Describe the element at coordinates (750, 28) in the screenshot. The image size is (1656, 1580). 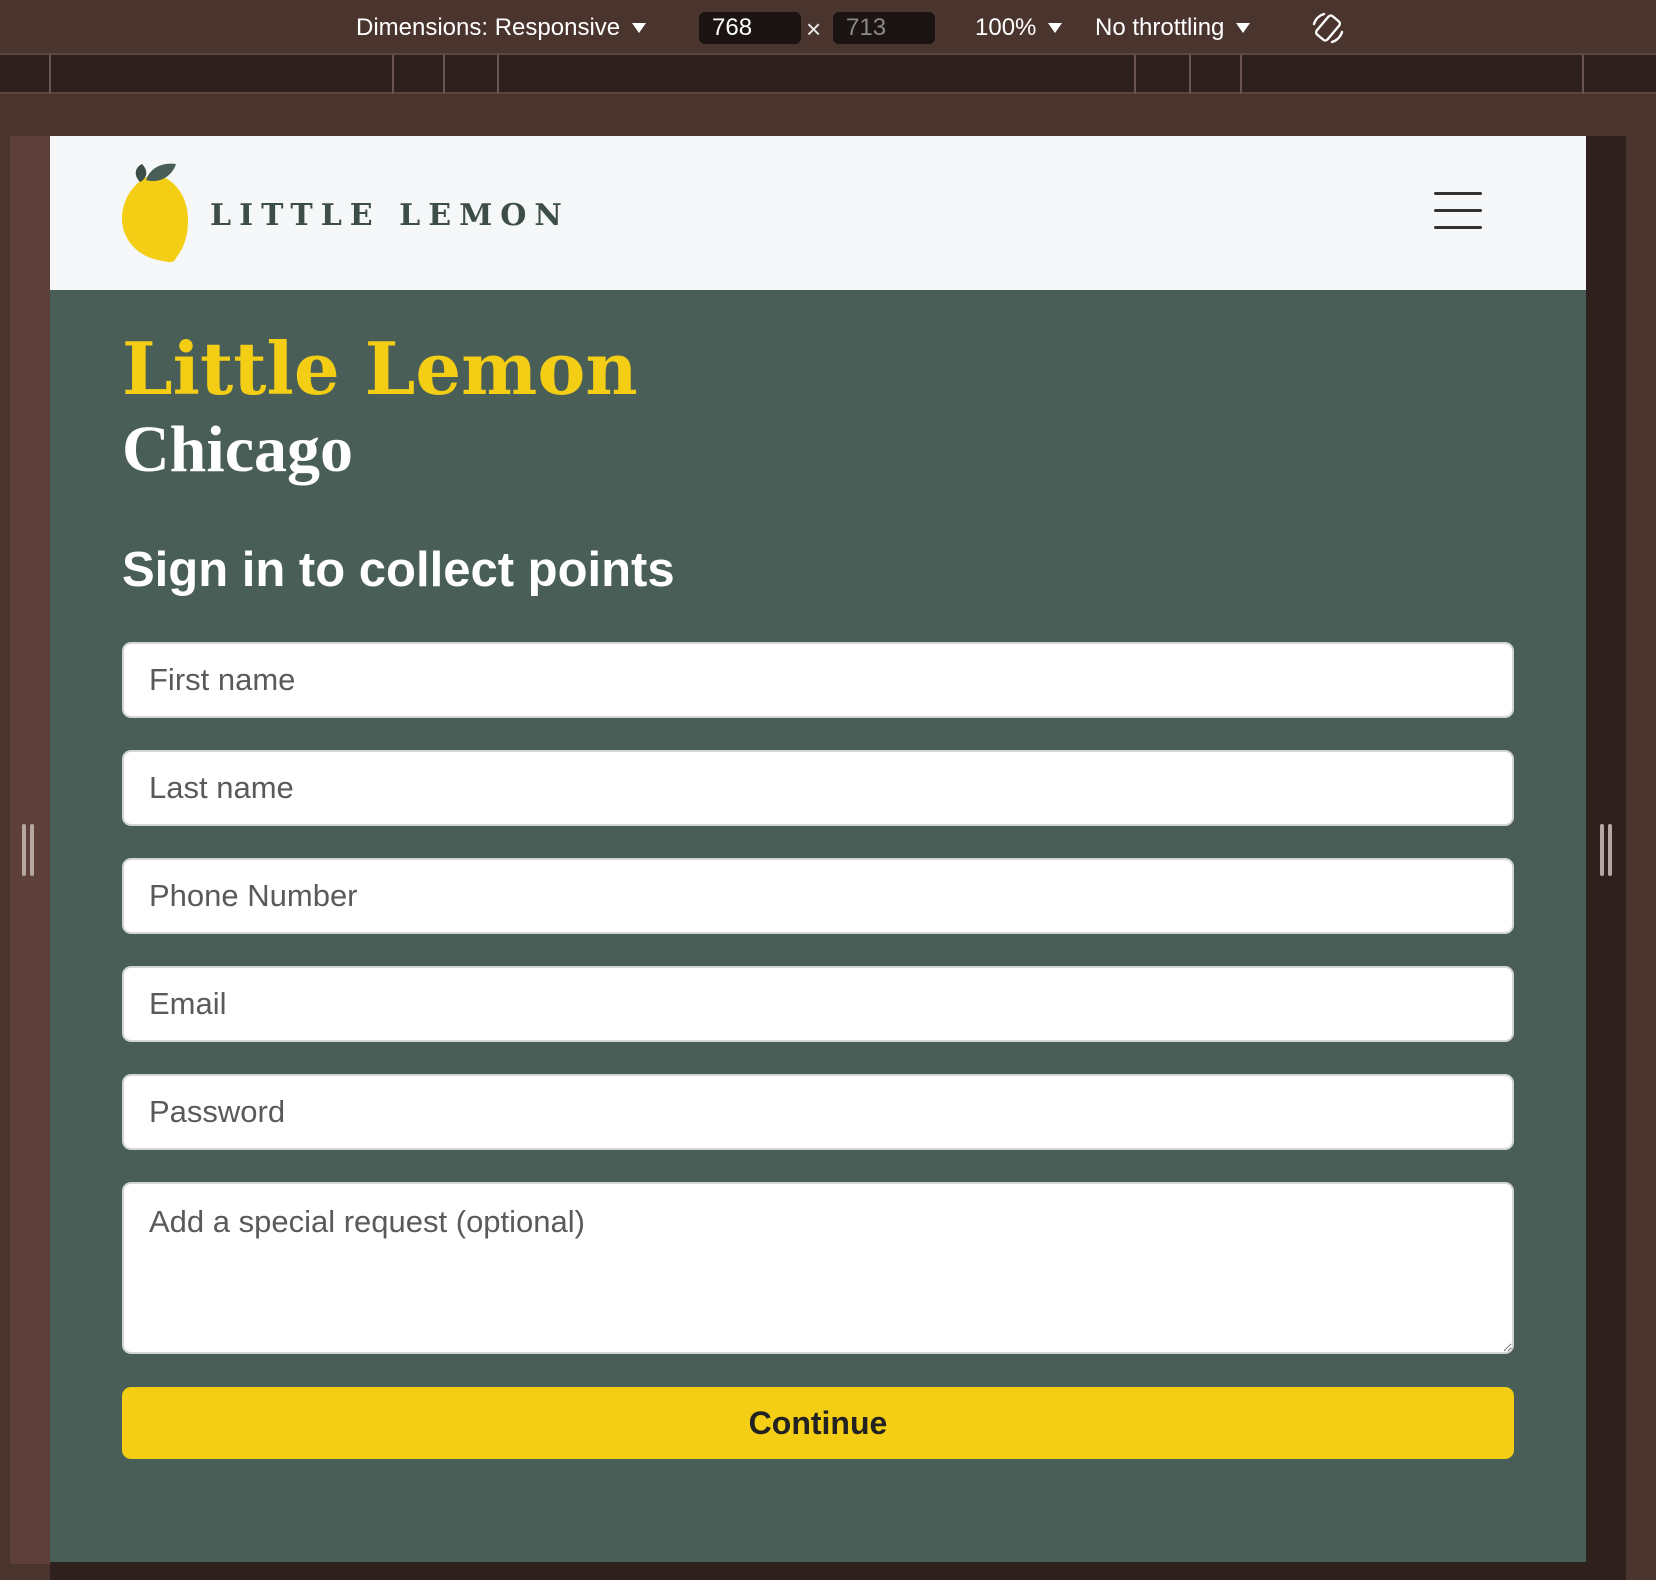
I see `width-input: 768` at that location.